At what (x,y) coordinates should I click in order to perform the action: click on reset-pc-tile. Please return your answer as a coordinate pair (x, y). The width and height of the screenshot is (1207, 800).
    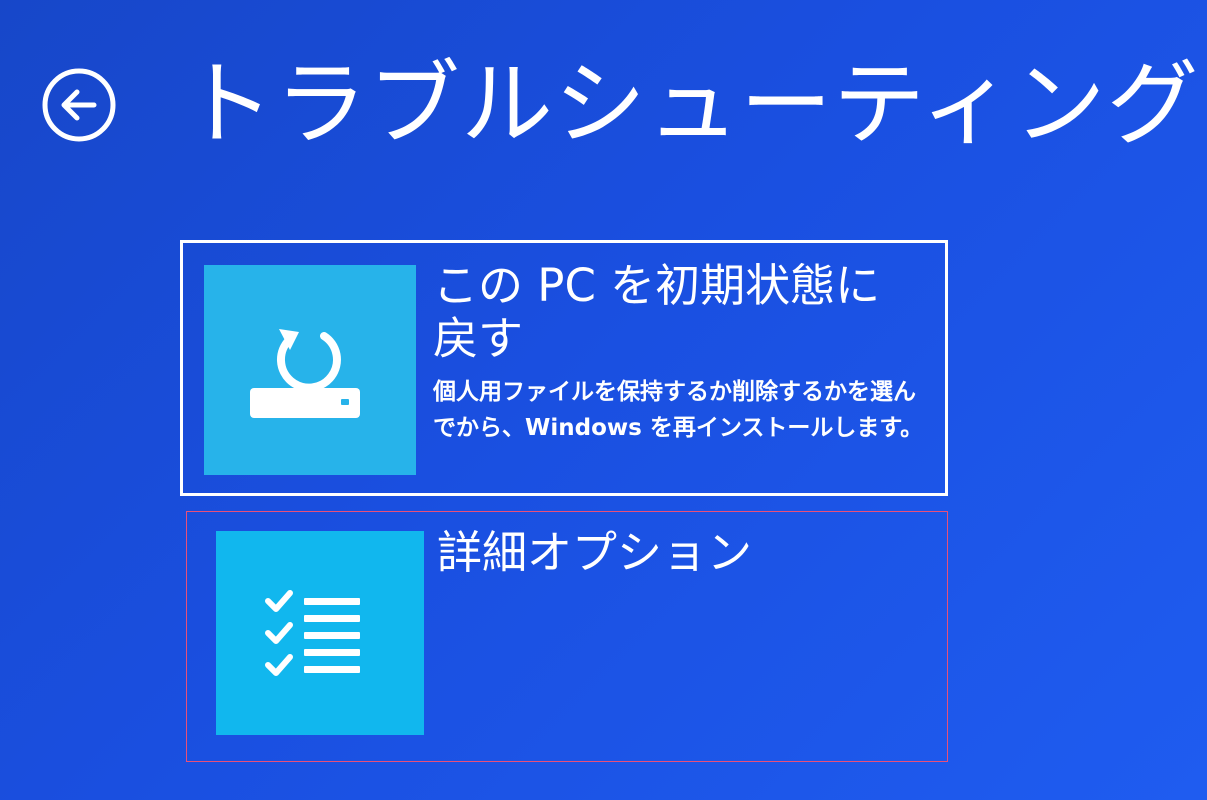
    Looking at the image, I should click on (310, 370).